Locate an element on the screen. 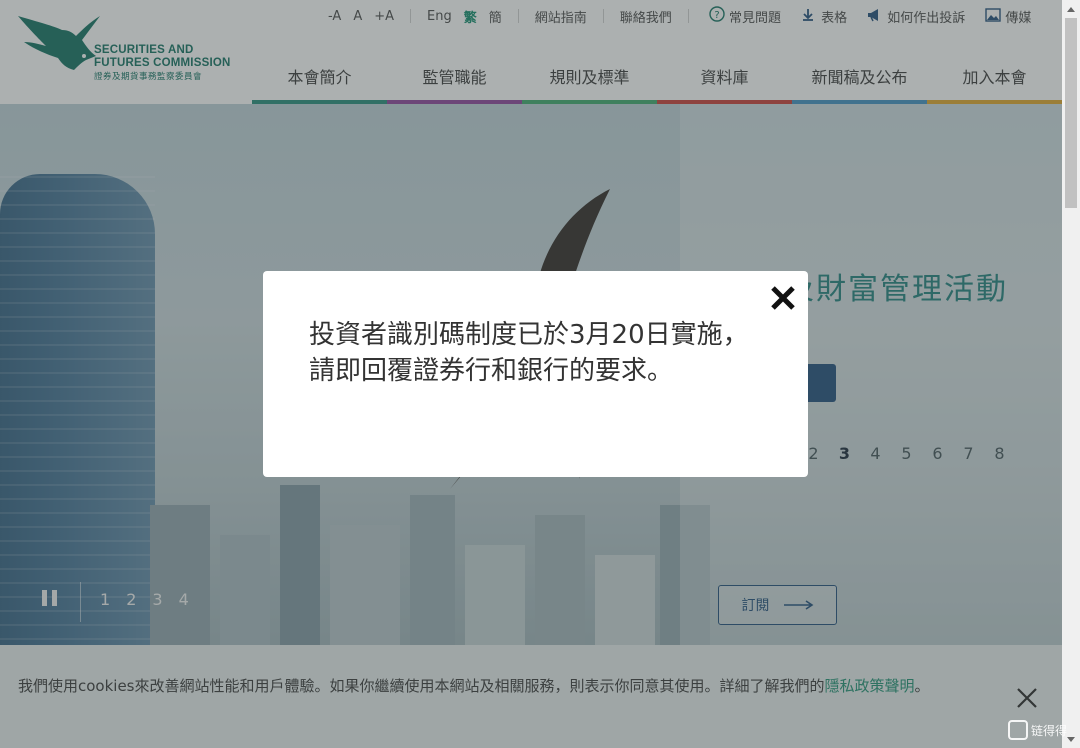 Image resolution: width=1080 pixels, height=748 pixels. scroll-thumb is located at coordinates (1071, 113).